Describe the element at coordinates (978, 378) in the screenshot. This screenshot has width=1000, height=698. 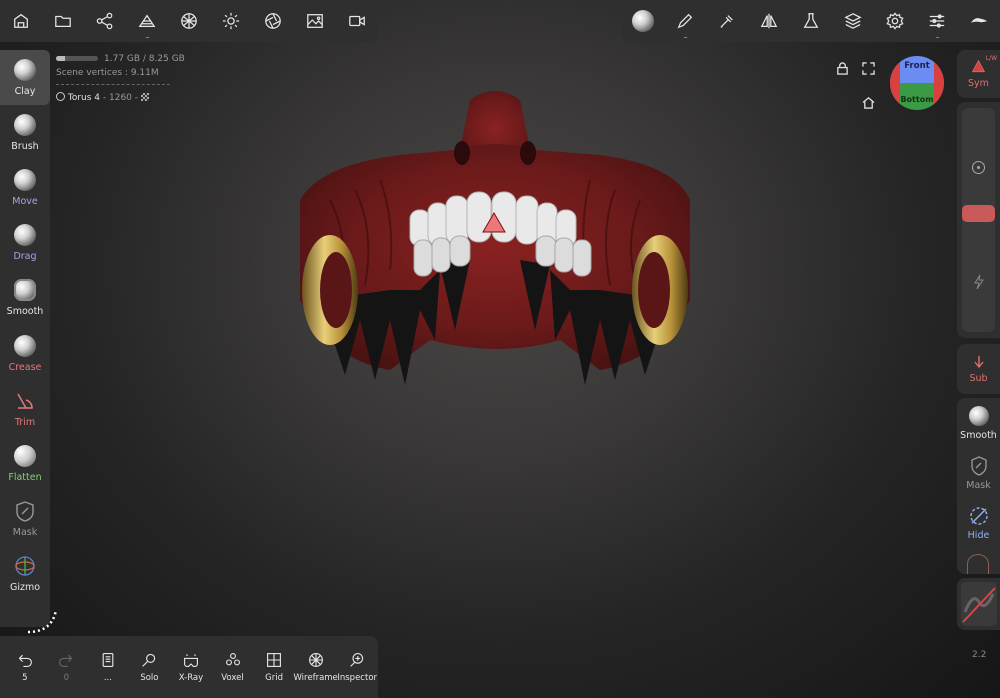
I see `sub-label: Sub` at that location.